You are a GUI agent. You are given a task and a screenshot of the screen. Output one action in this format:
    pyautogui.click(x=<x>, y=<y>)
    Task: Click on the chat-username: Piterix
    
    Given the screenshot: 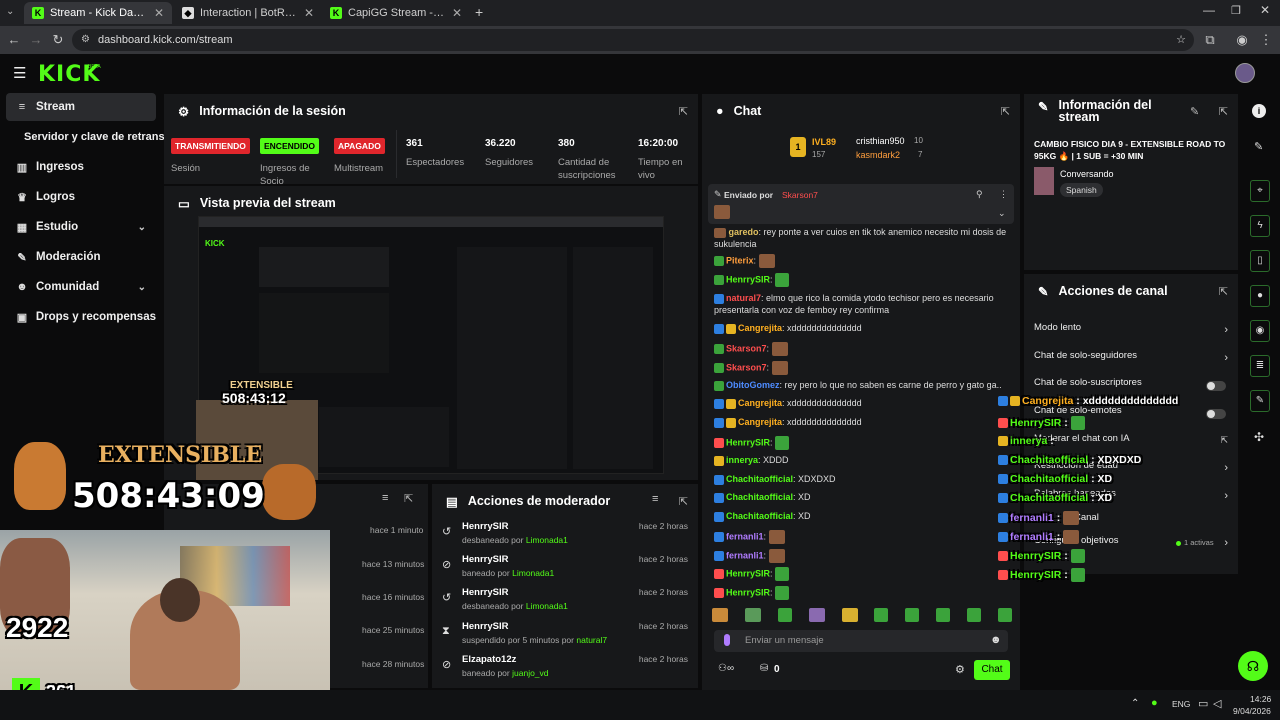 What is the action you would take?
    pyautogui.click(x=740, y=260)
    